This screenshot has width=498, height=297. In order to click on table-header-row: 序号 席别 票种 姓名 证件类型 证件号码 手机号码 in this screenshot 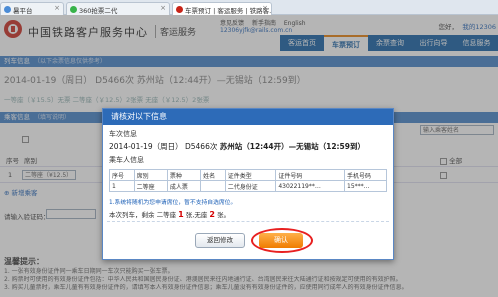, I will do `click(248, 175)`.